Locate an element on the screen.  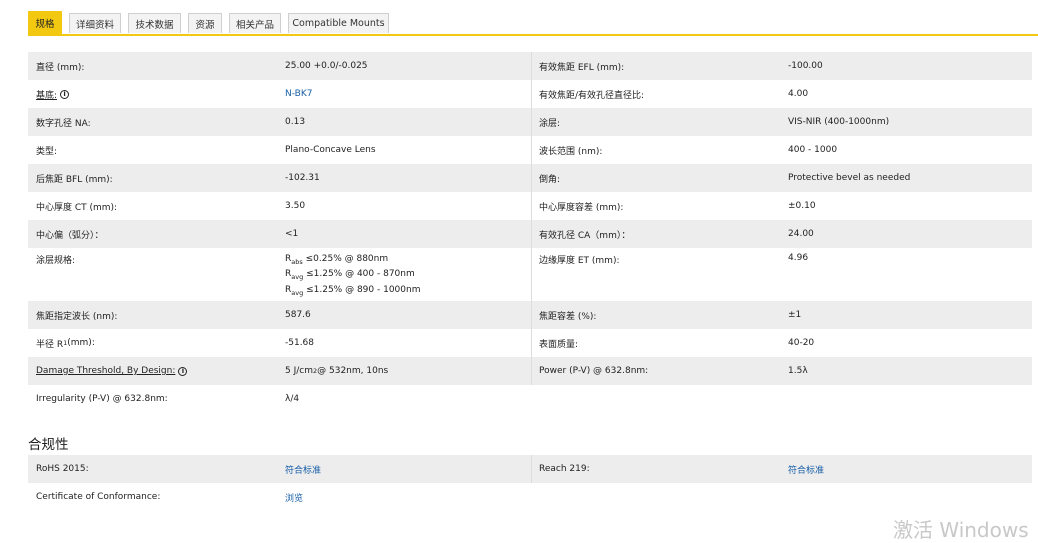
tab-resources: 资源 is located at coordinates (205, 23).